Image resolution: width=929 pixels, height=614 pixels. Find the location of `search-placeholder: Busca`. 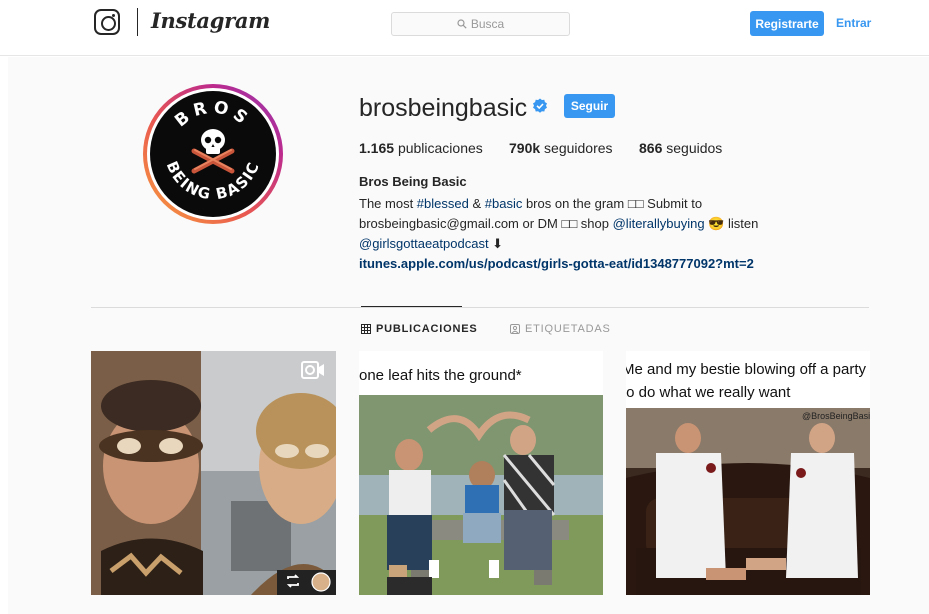

search-placeholder: Busca is located at coordinates (487, 24).